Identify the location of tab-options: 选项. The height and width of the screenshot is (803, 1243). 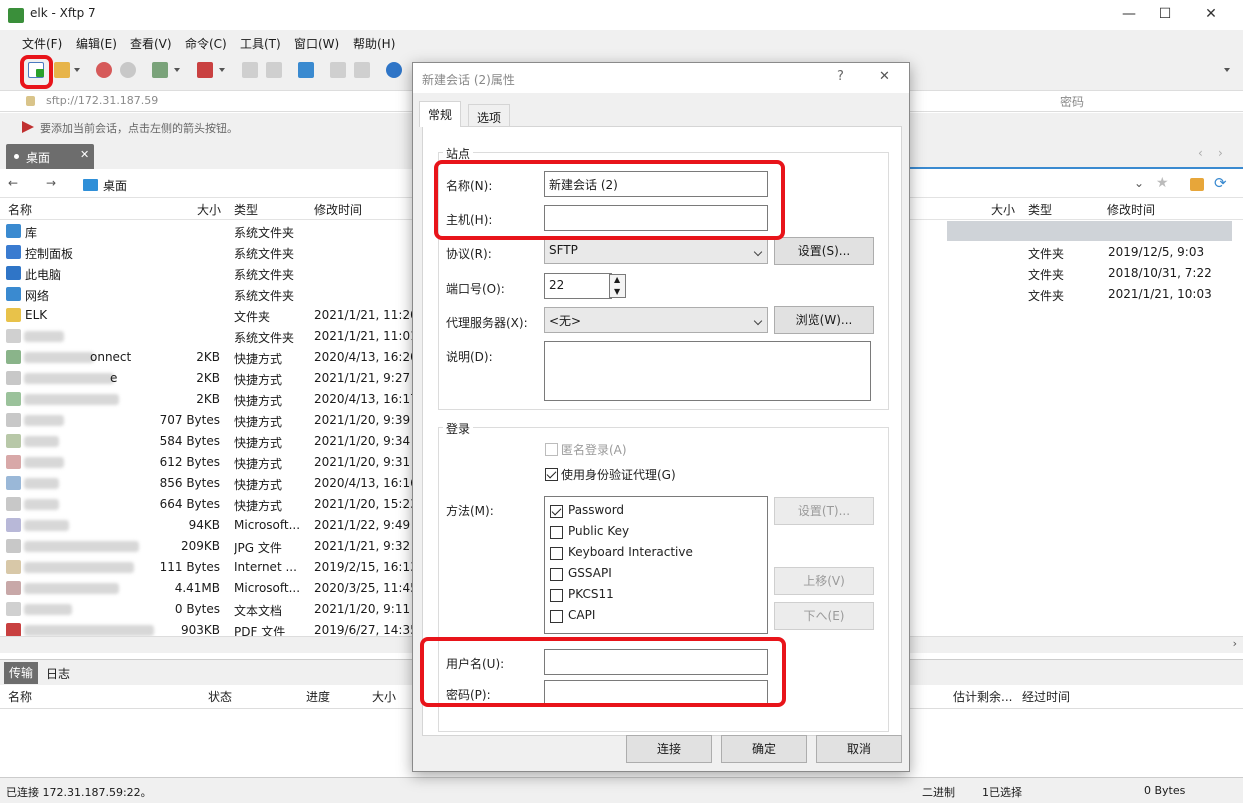
(489, 115).